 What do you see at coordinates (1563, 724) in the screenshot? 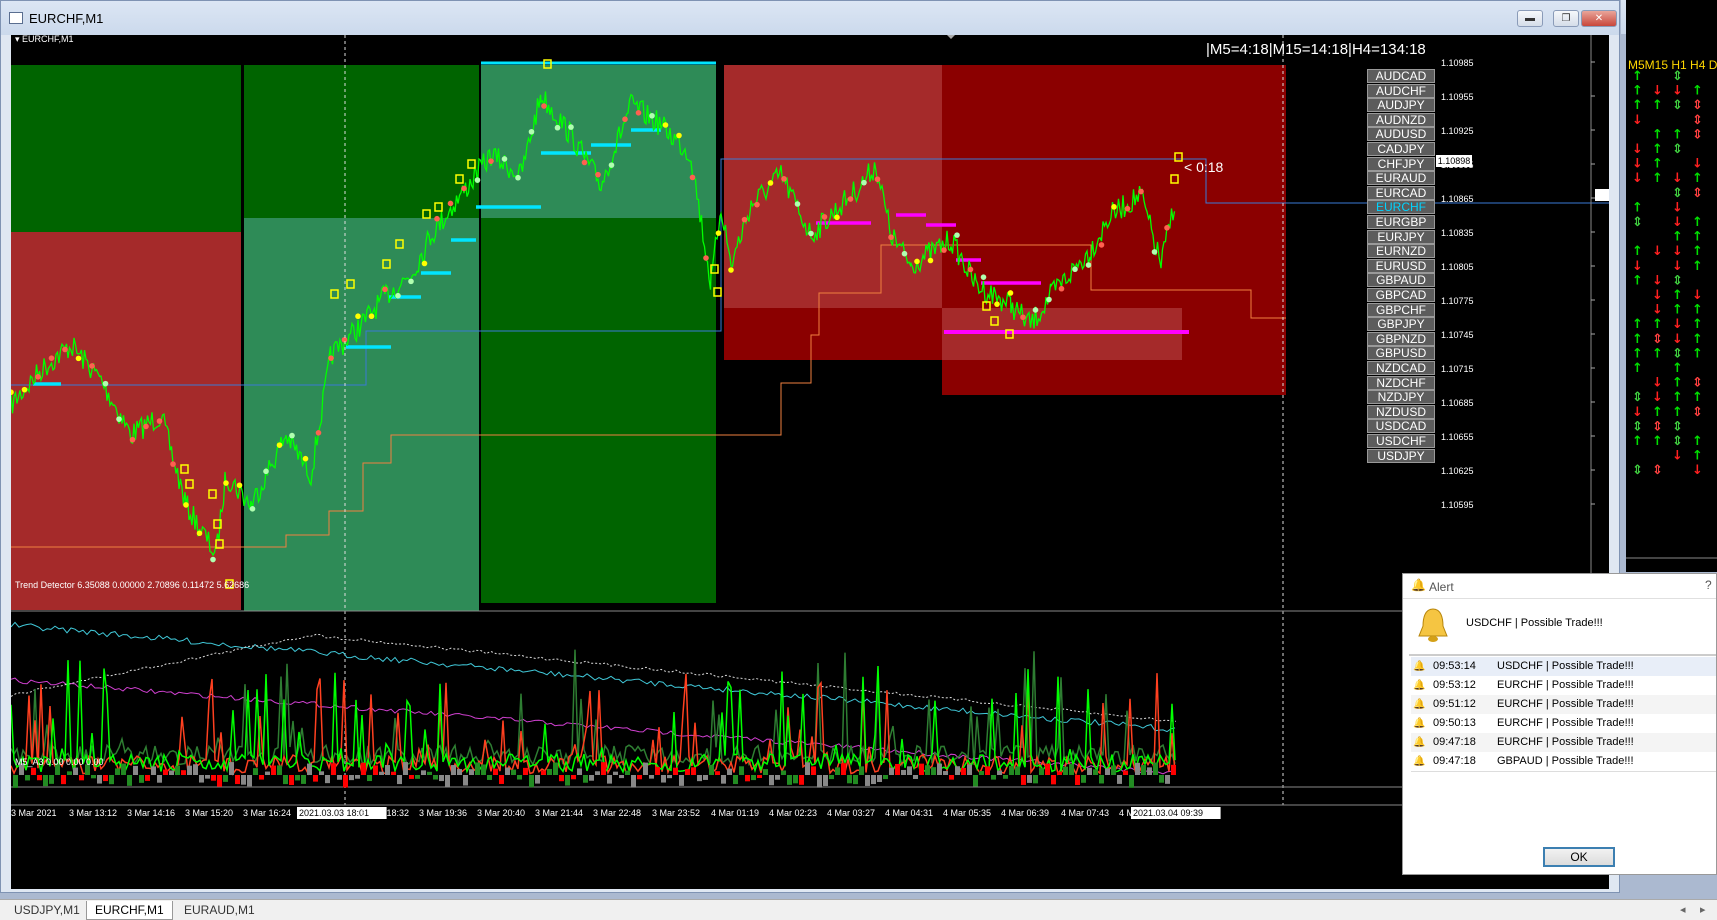
I see `alert-log-row: 🔔 09:50:13 EURCHF | Possible Trade!!!` at bounding box center [1563, 724].